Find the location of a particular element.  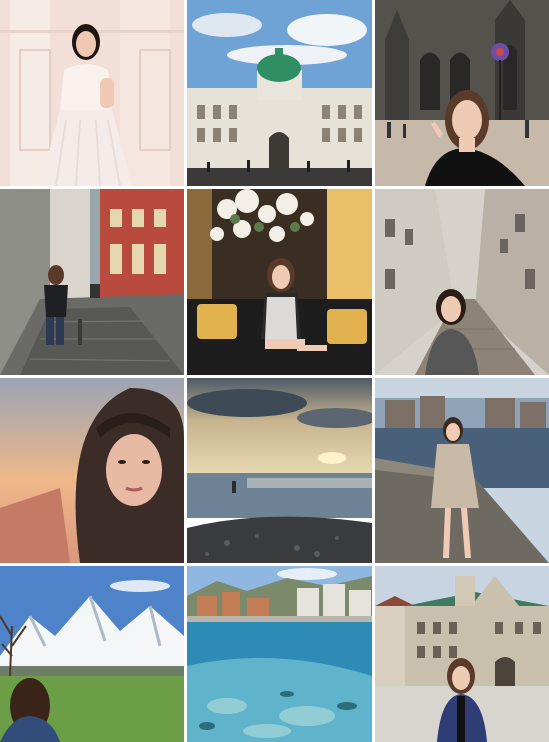

tile-sunset-sea is located at coordinates (279, 470).